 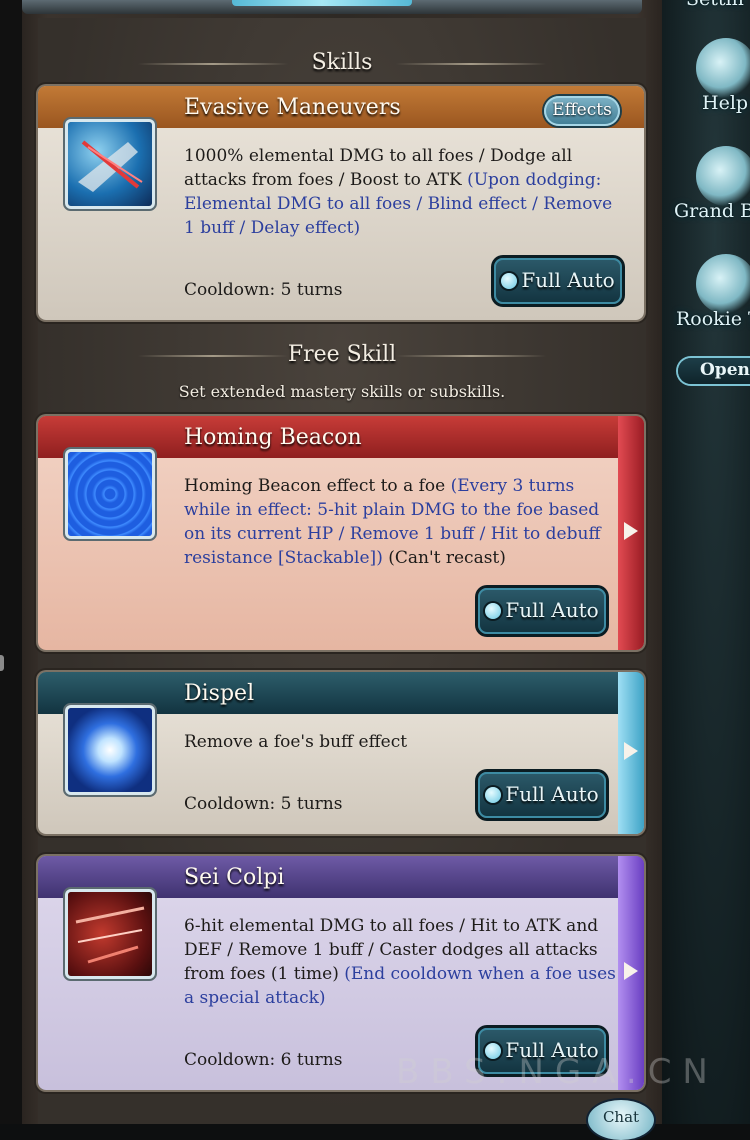 I want to click on help-label: Help, so click(x=725, y=103).